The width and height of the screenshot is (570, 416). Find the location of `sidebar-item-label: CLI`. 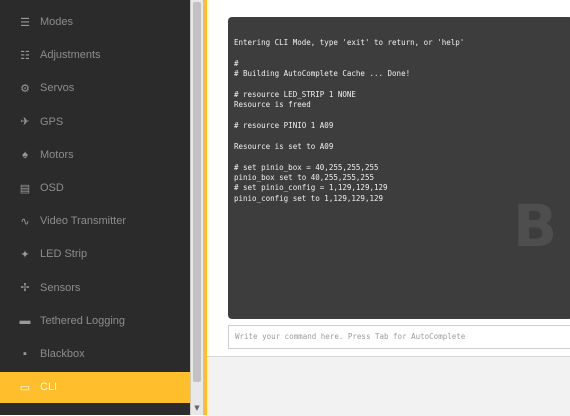

sidebar-item-label: CLI is located at coordinates (49, 387).